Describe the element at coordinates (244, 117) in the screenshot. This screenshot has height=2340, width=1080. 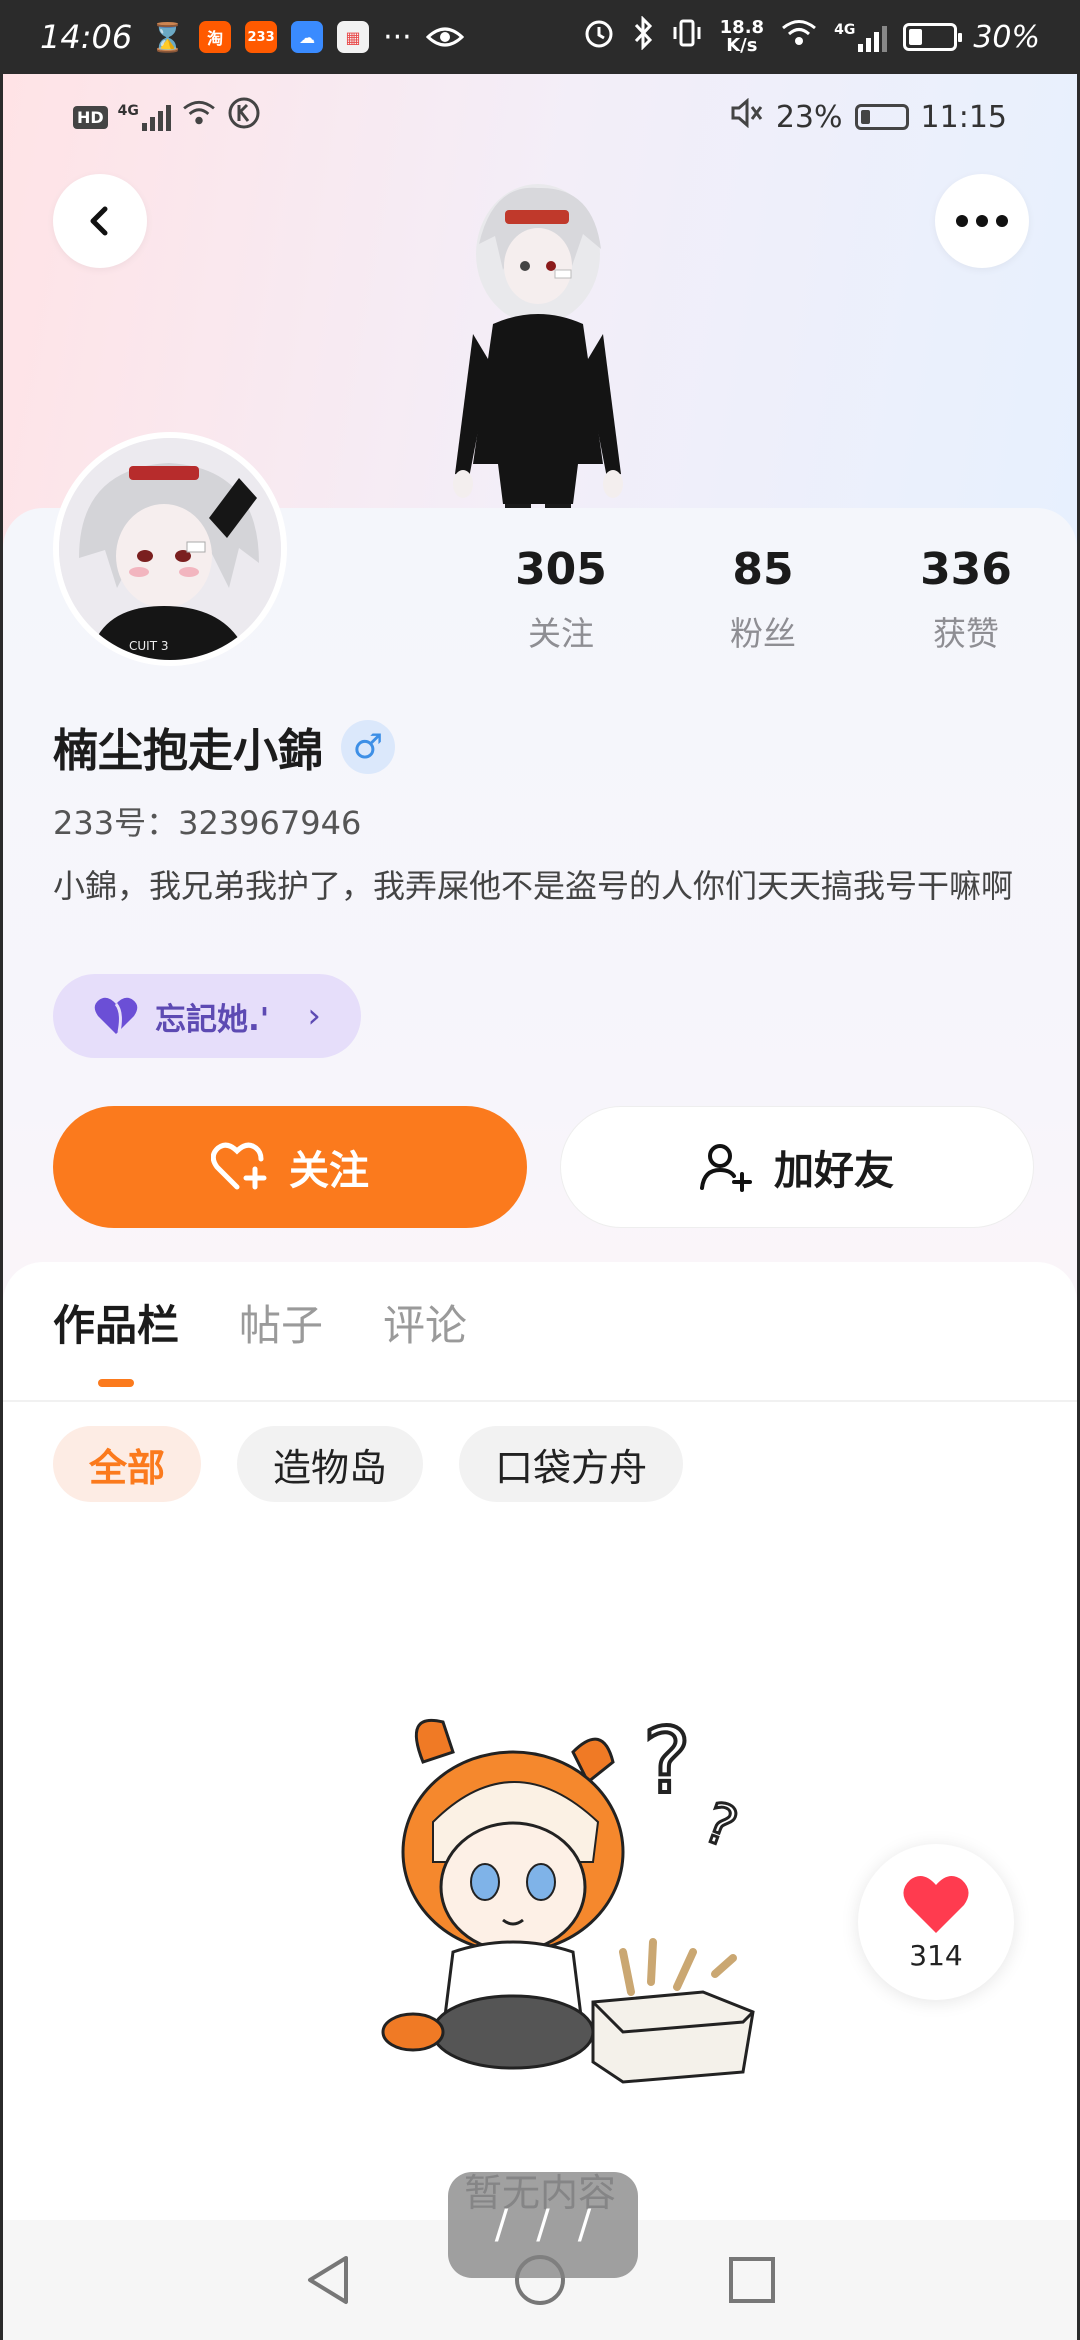
I see `k-circle-icon` at that location.